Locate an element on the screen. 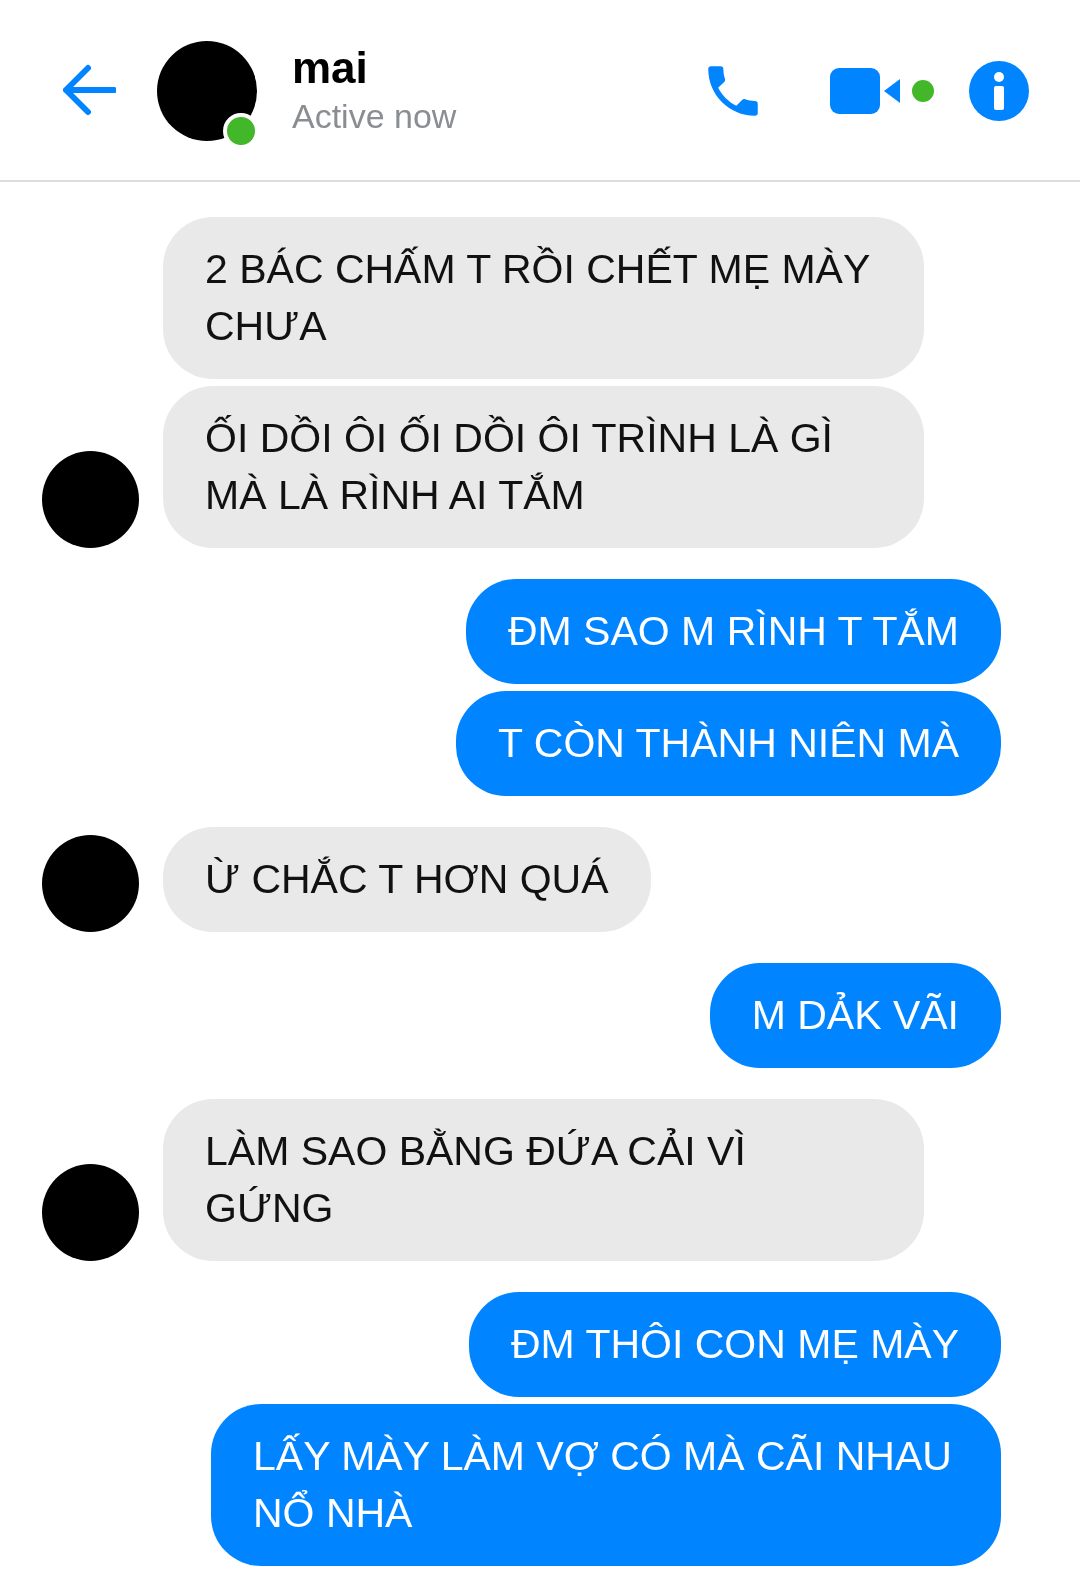 The width and height of the screenshot is (1080, 1579). contact-name: mai is located at coordinates (330, 68).